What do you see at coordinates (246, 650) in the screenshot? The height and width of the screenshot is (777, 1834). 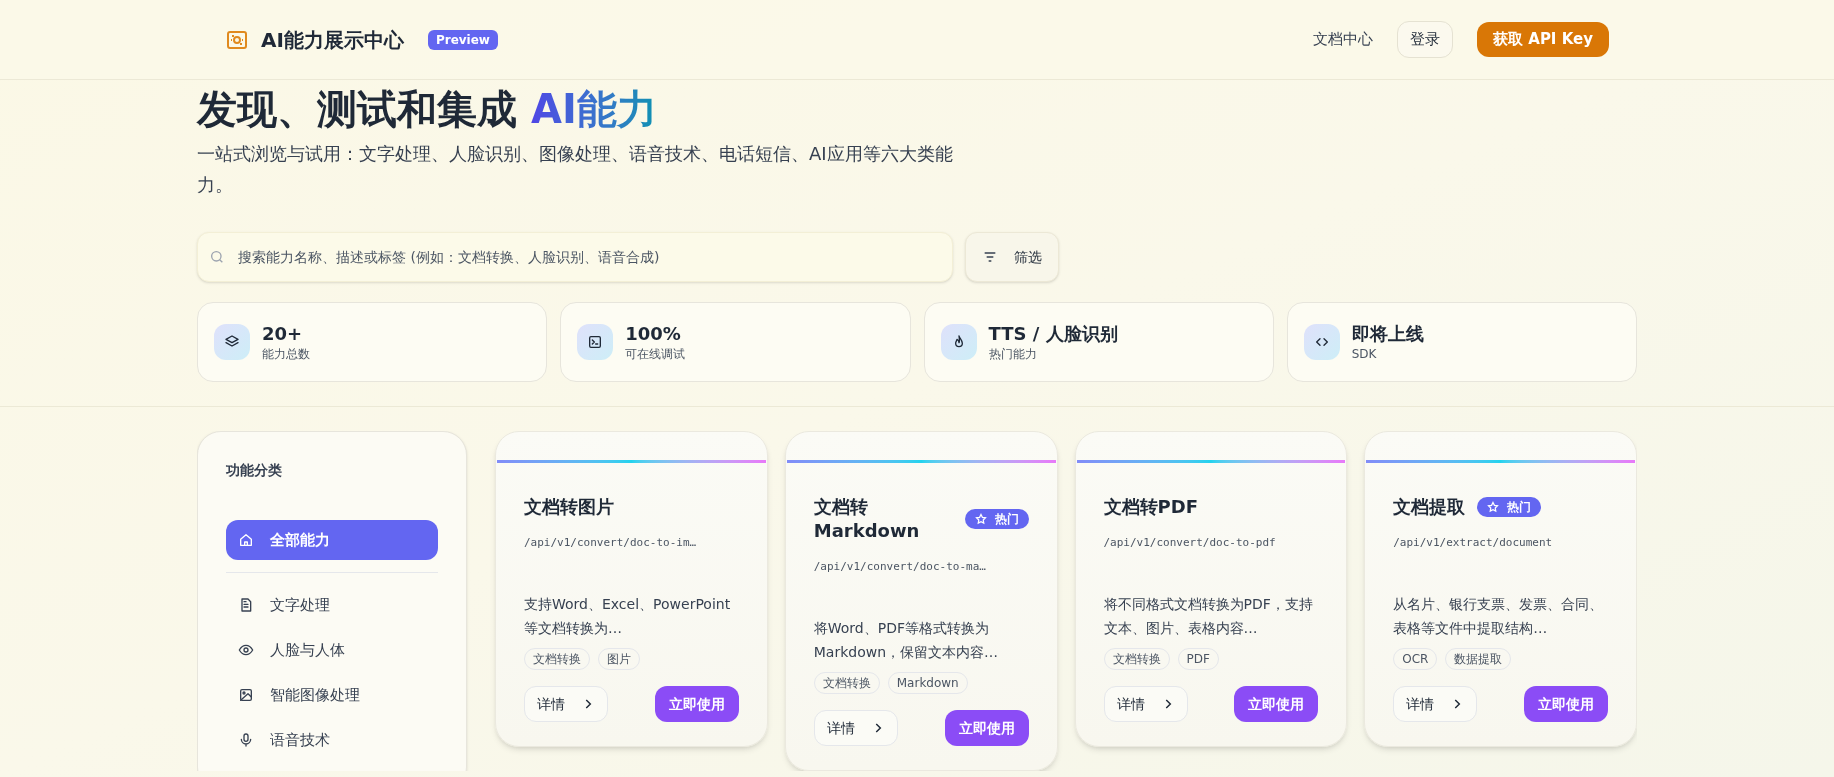 I see `eye-icon` at bounding box center [246, 650].